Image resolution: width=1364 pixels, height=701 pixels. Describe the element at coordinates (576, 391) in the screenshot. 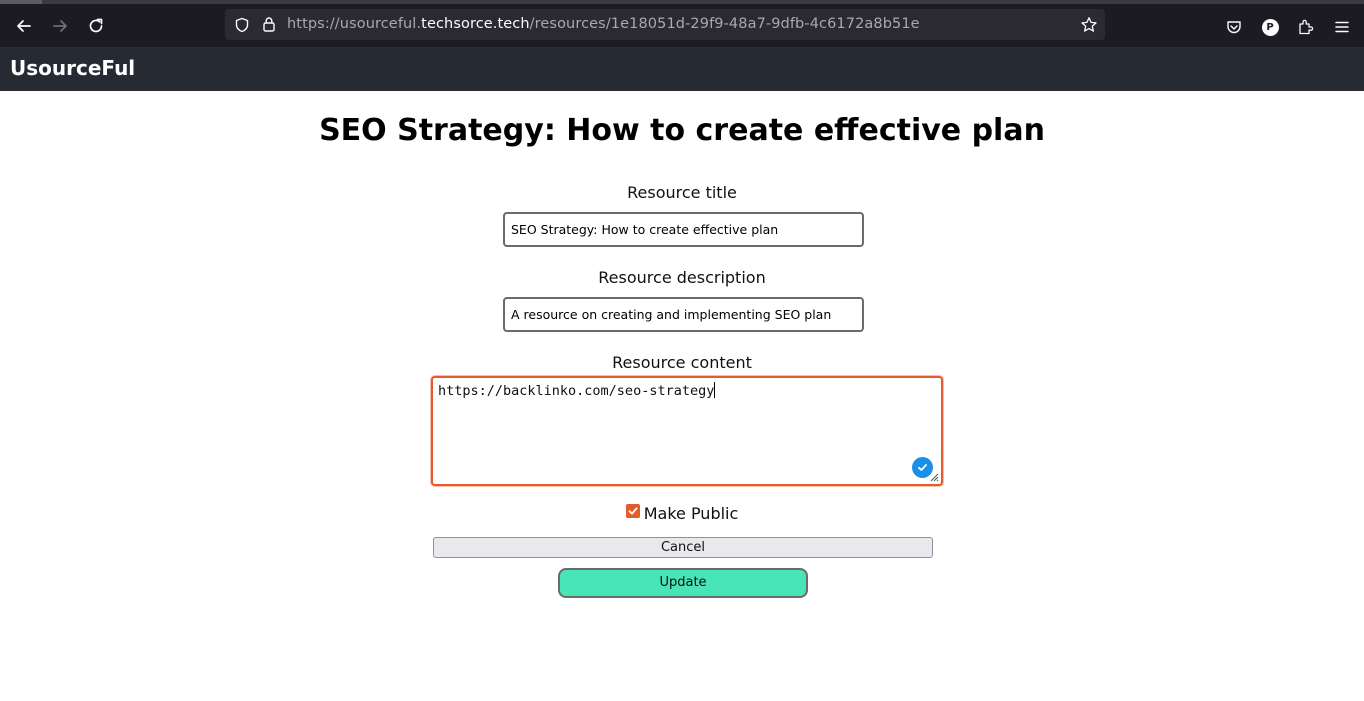

I see `resource-content-value: https://backlinko.com/seo-strategy` at that location.